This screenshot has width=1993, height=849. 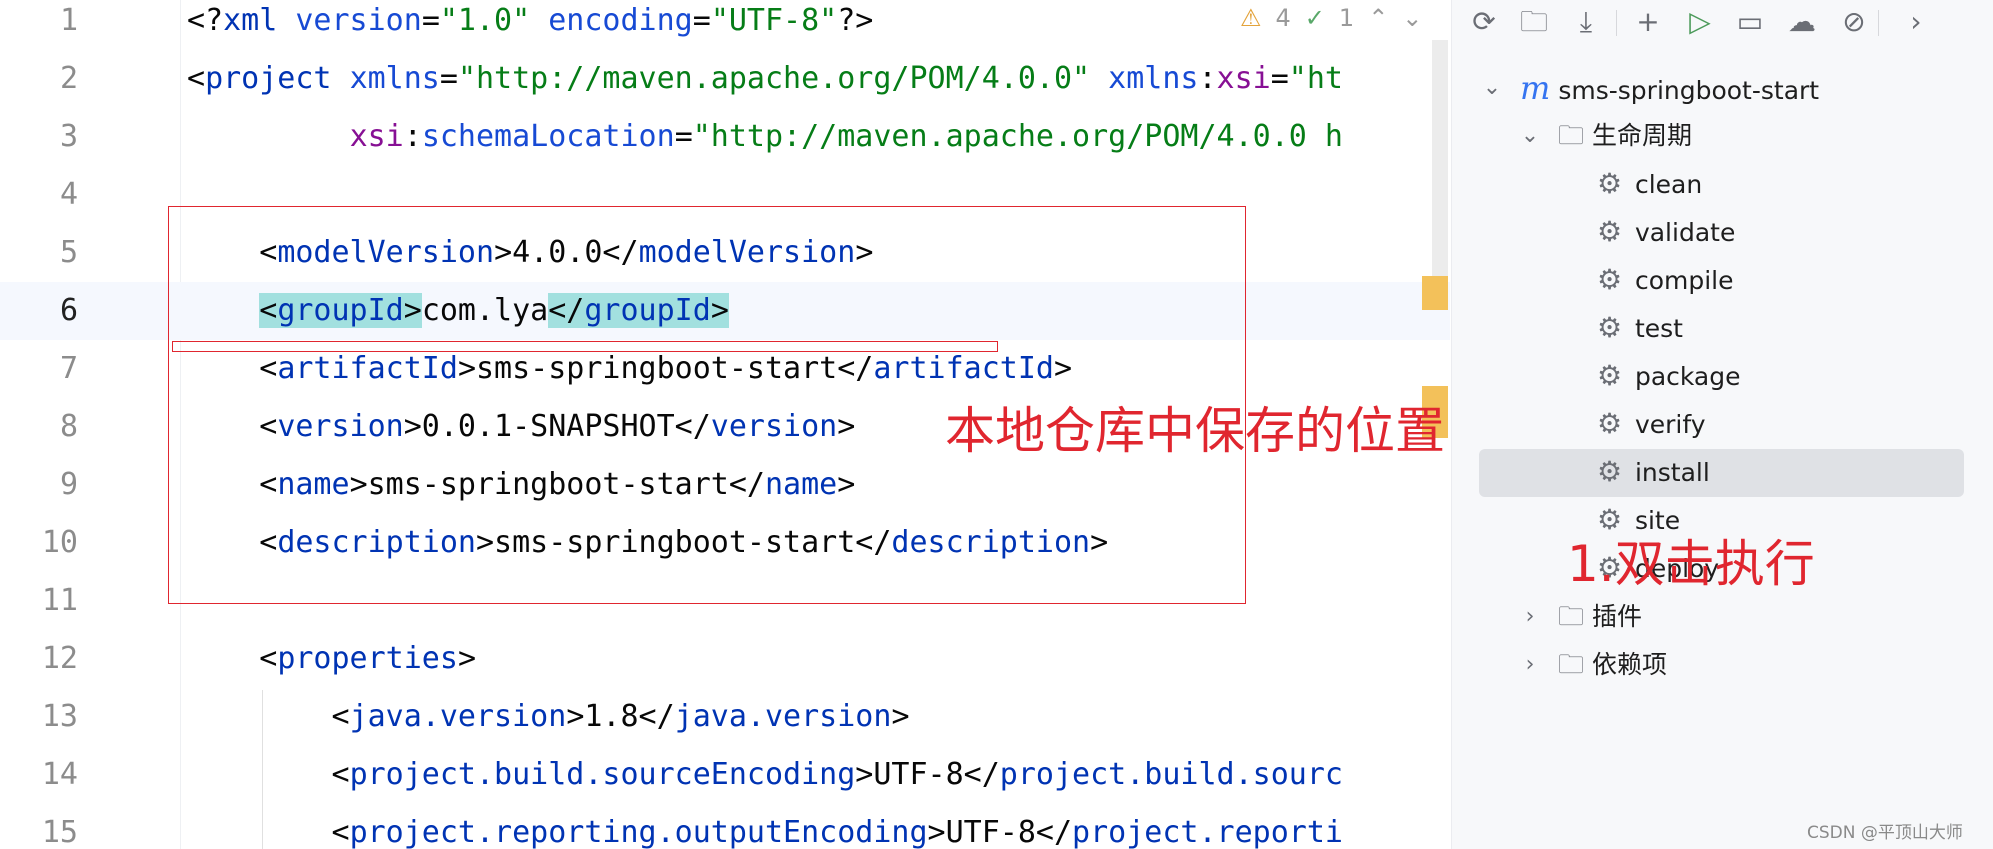 I want to click on goal-label: compile, so click(x=1680, y=280).